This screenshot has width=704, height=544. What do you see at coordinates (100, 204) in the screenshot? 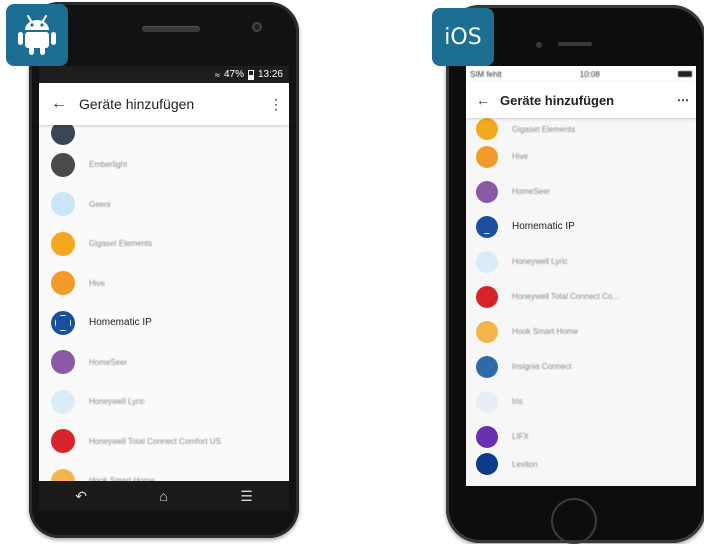
I see `device-name: Geeni` at bounding box center [100, 204].